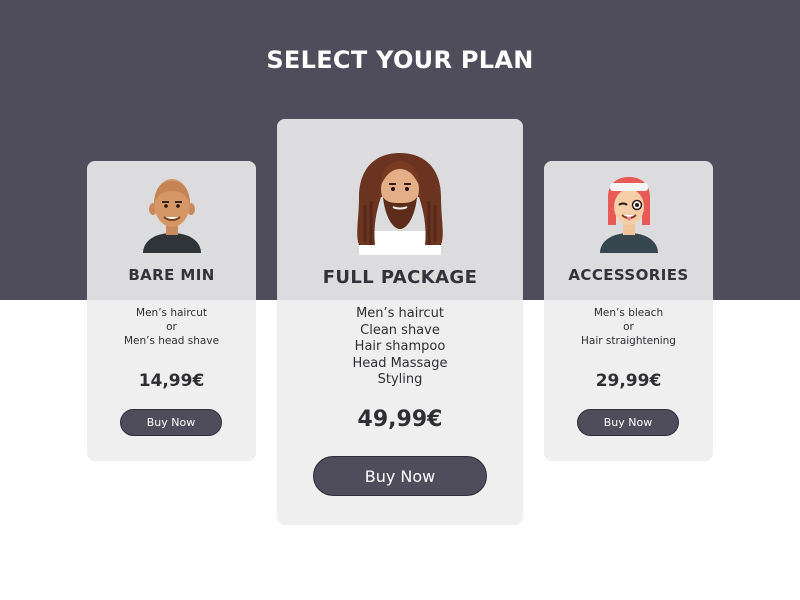  I want to click on plan-name: FULL PACKAGE, so click(400, 277).